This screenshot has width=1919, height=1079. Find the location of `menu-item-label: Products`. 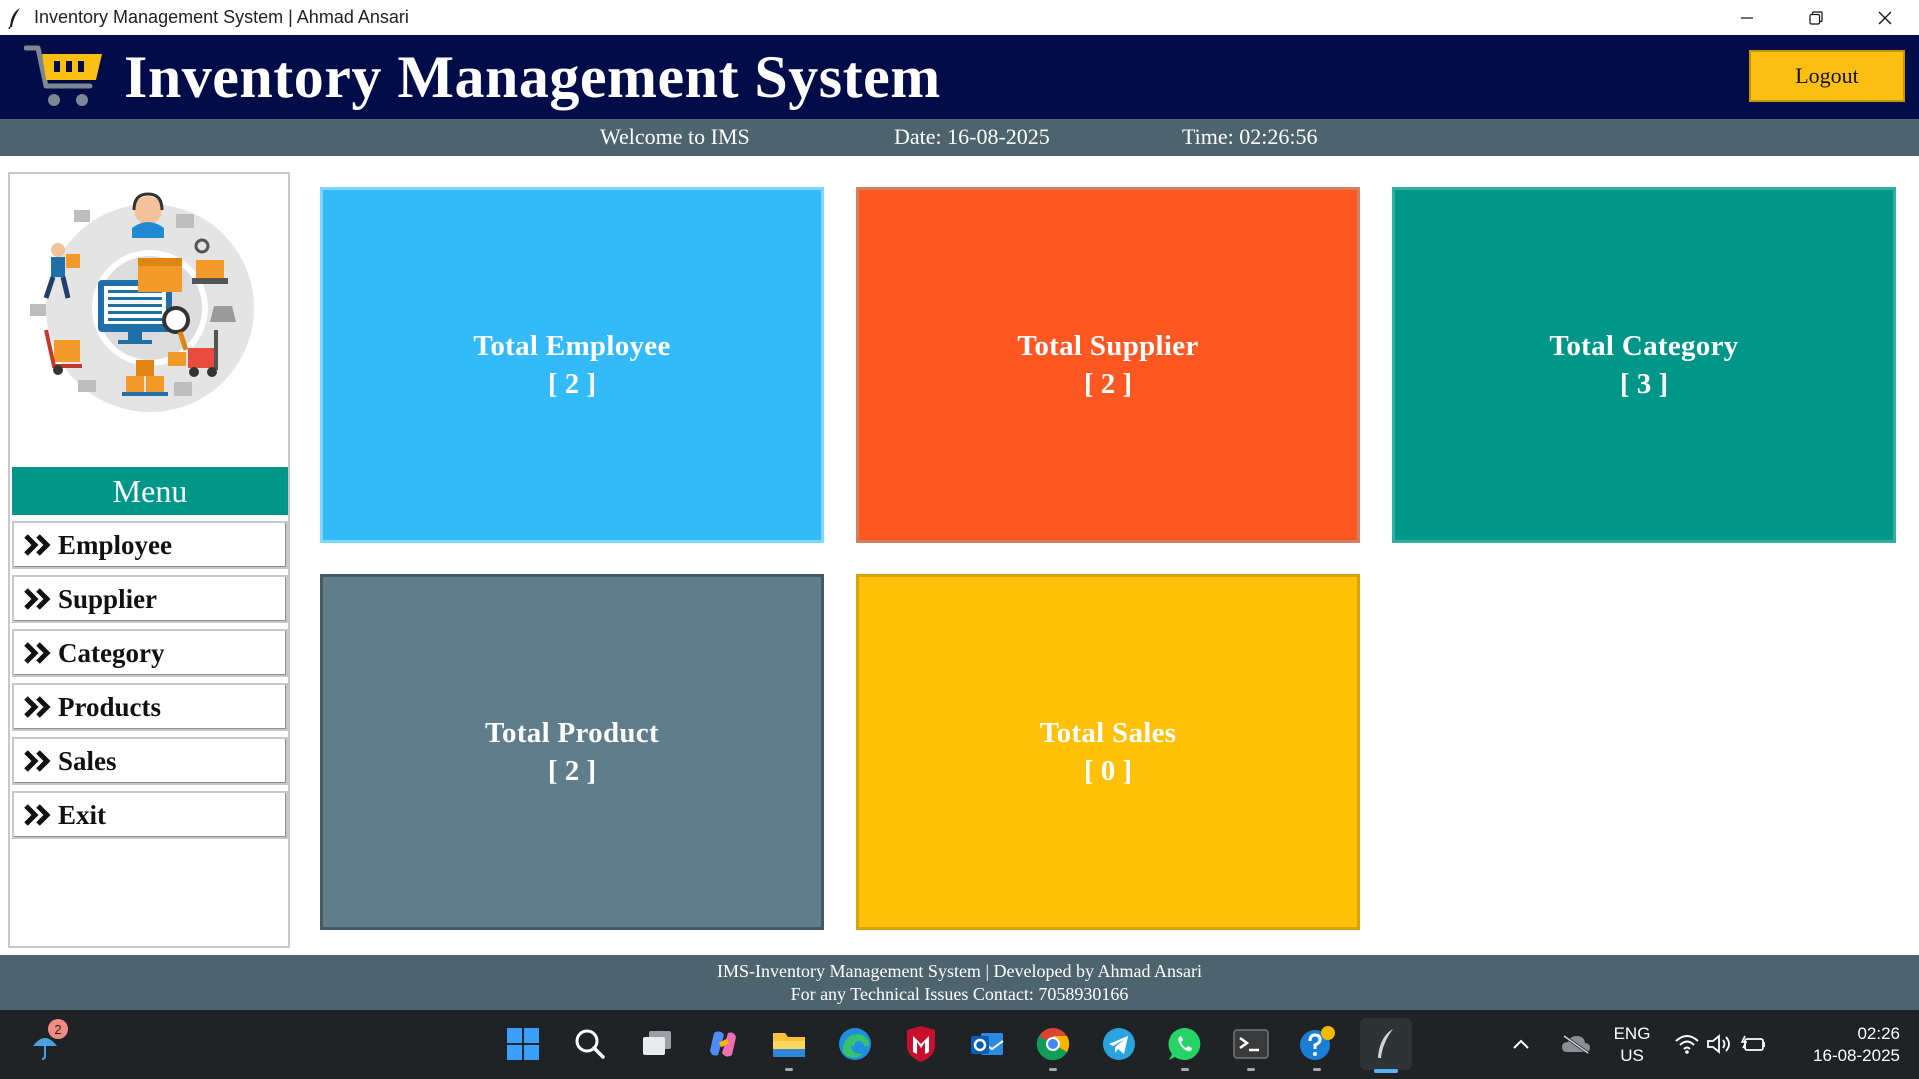

menu-item-label: Products is located at coordinates (110, 706).